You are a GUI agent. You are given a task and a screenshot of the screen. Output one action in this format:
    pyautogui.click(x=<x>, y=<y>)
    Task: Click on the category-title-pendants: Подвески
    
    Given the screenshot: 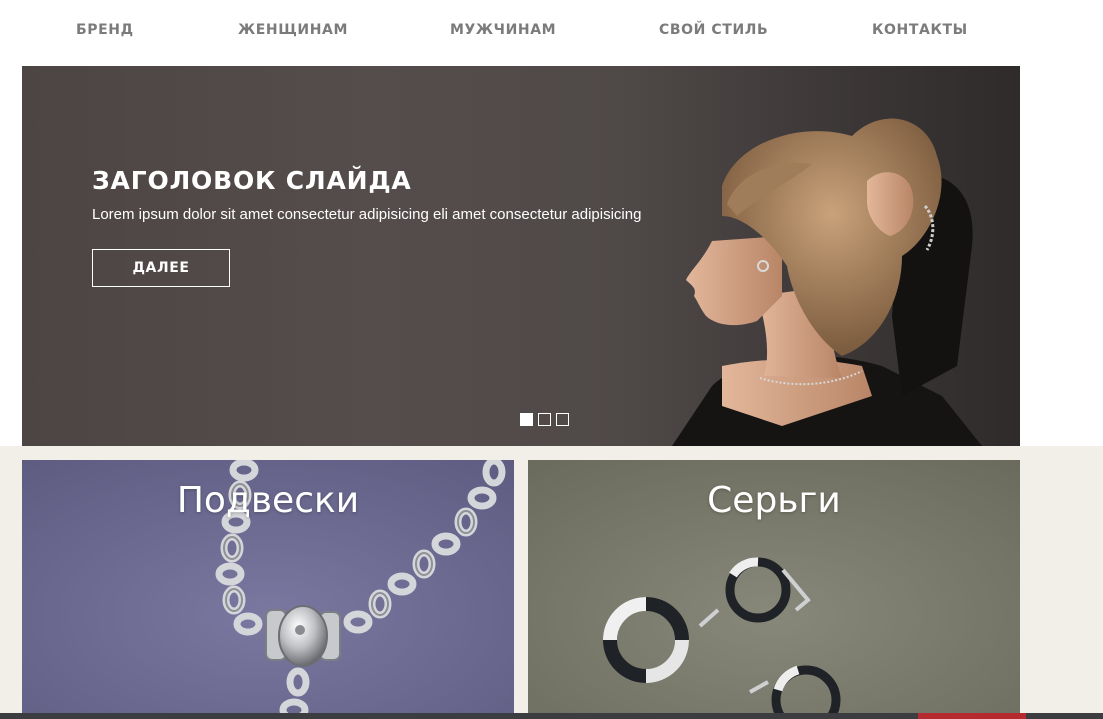 What is the action you would take?
    pyautogui.click(x=268, y=500)
    